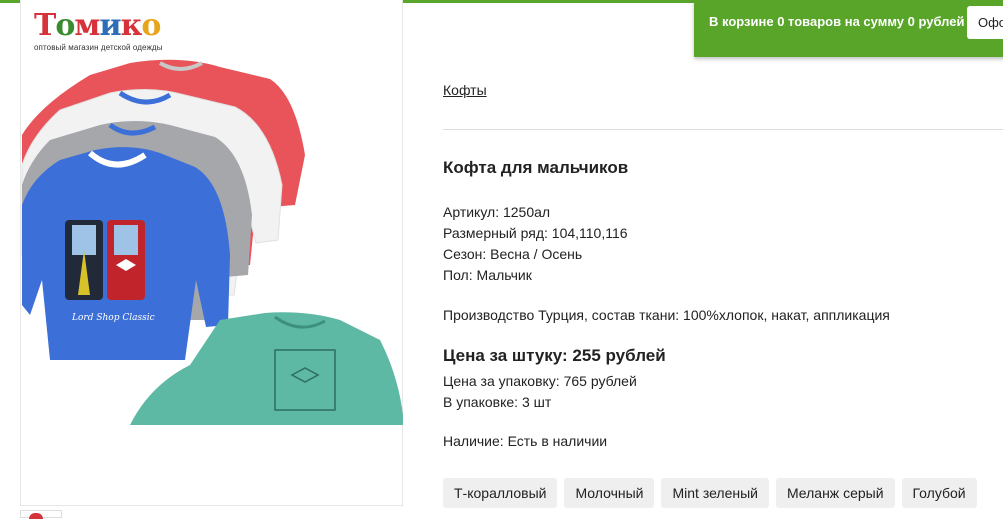 This screenshot has height=519, width=1003. Describe the element at coordinates (835, 493) in the screenshot. I see `color-option-melange-grey: Меланж серый` at that location.